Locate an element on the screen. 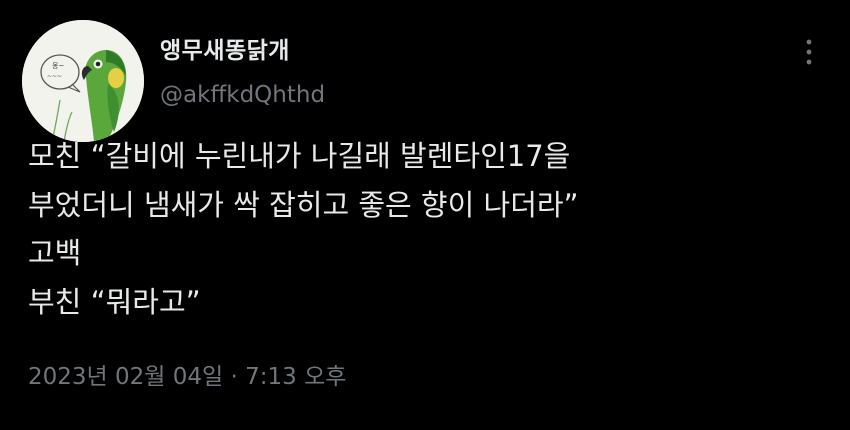  more-vertical-icon is located at coordinates (809, 52).